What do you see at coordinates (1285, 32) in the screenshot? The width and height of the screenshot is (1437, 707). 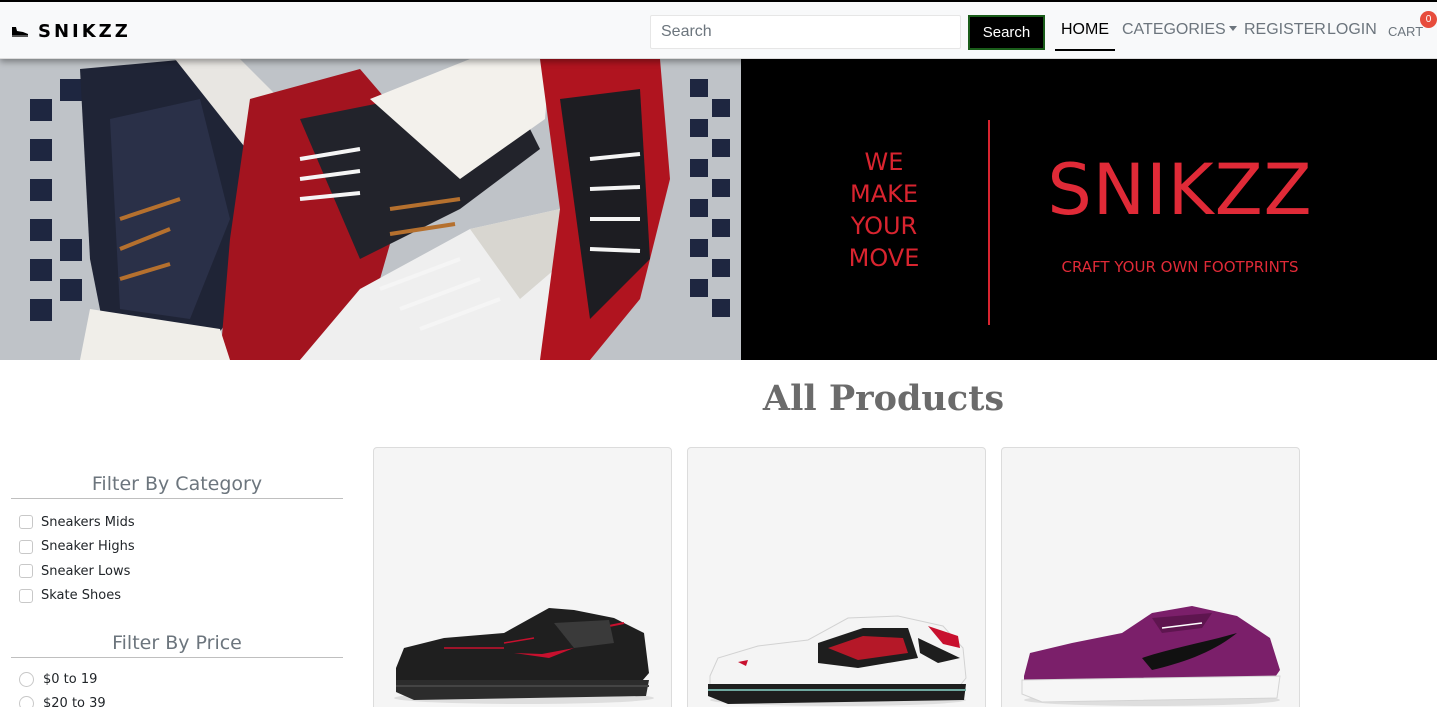 I see `nav-register: REGISTER` at bounding box center [1285, 32].